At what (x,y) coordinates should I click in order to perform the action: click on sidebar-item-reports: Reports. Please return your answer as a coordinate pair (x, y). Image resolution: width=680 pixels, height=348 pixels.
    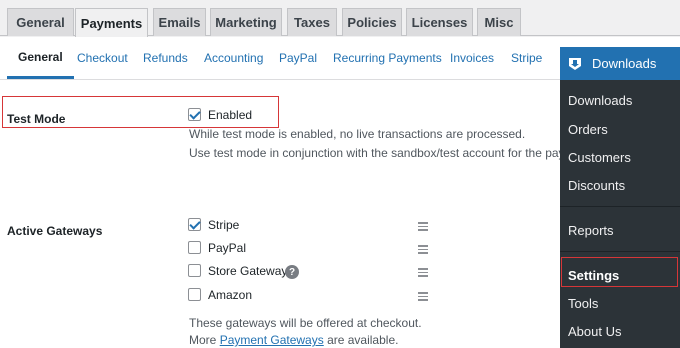
    Looking at the image, I should click on (591, 230).